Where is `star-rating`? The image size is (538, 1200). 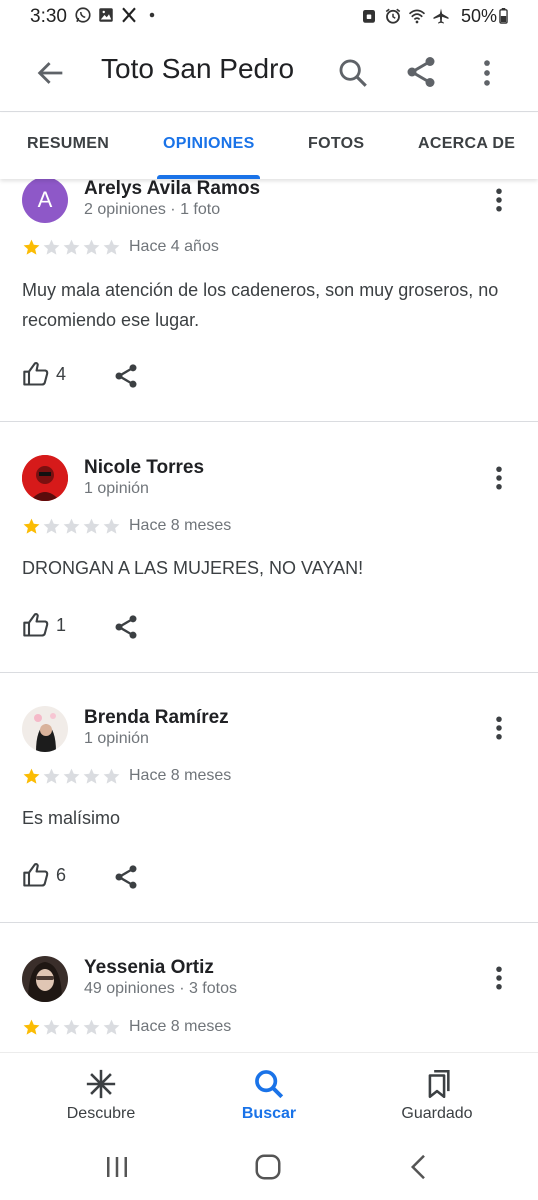 star-rating is located at coordinates (71, 1027).